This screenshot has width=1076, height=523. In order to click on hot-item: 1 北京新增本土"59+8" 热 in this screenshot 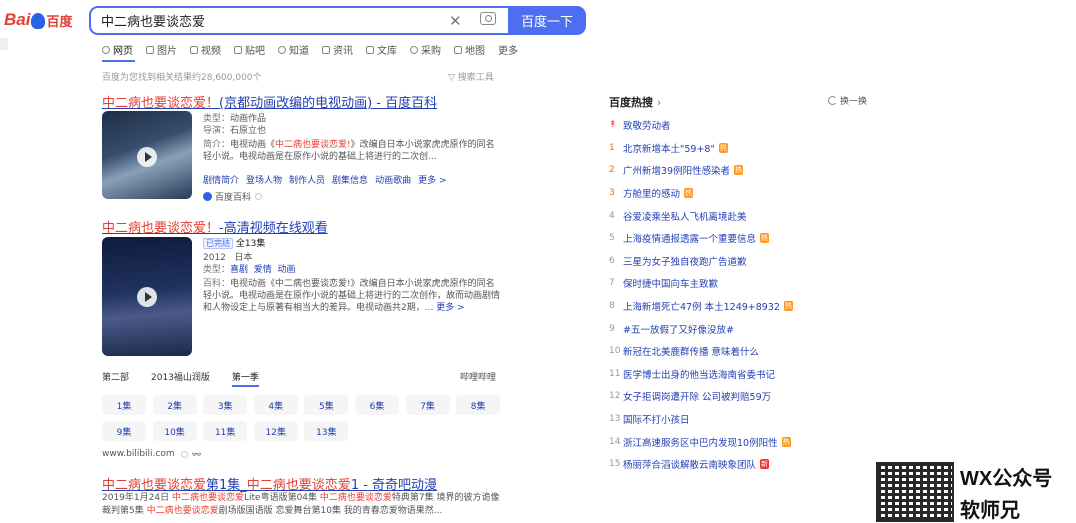, I will do `click(759, 148)`.